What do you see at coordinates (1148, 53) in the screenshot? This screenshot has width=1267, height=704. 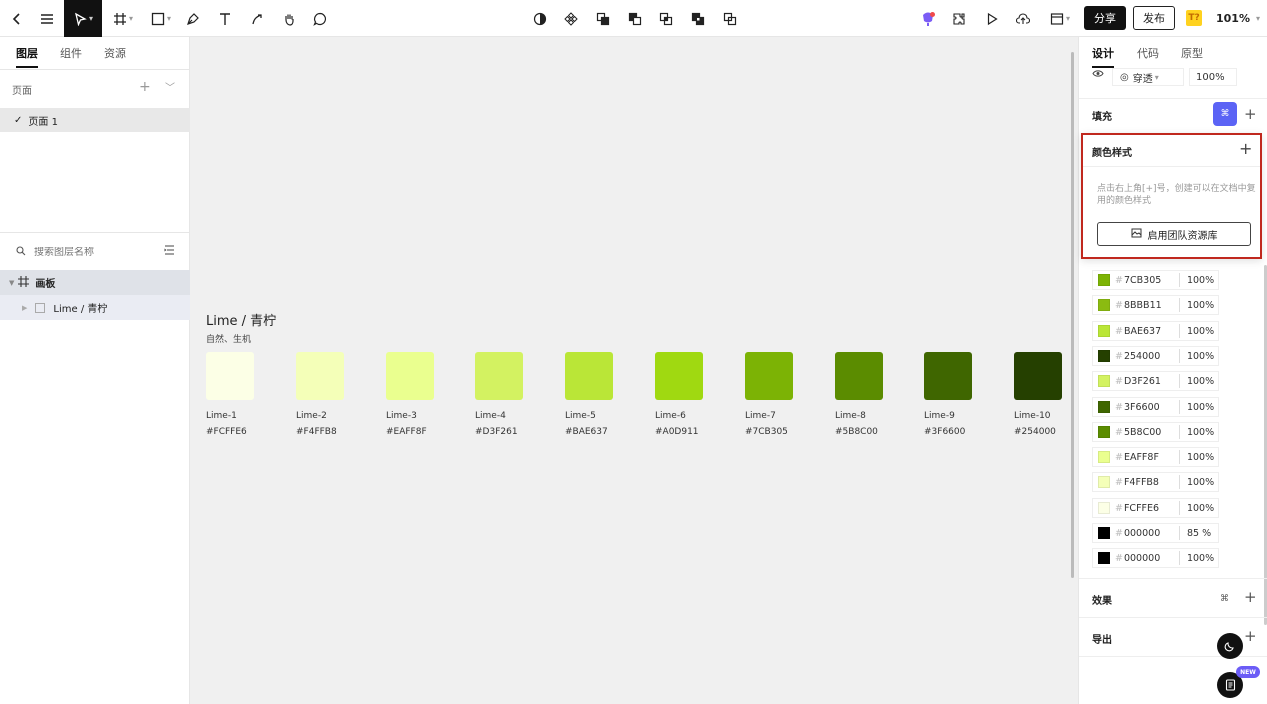 I see `tab-code: 代码` at bounding box center [1148, 53].